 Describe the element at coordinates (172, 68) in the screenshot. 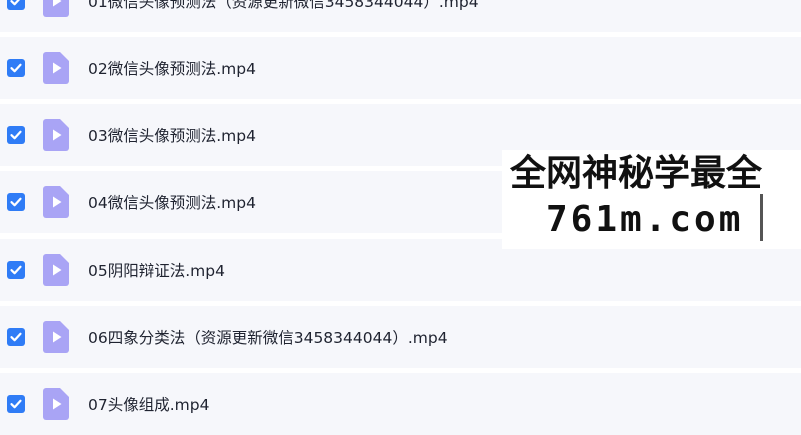

I see `file-name: 02微信头像预测法.mp4` at that location.